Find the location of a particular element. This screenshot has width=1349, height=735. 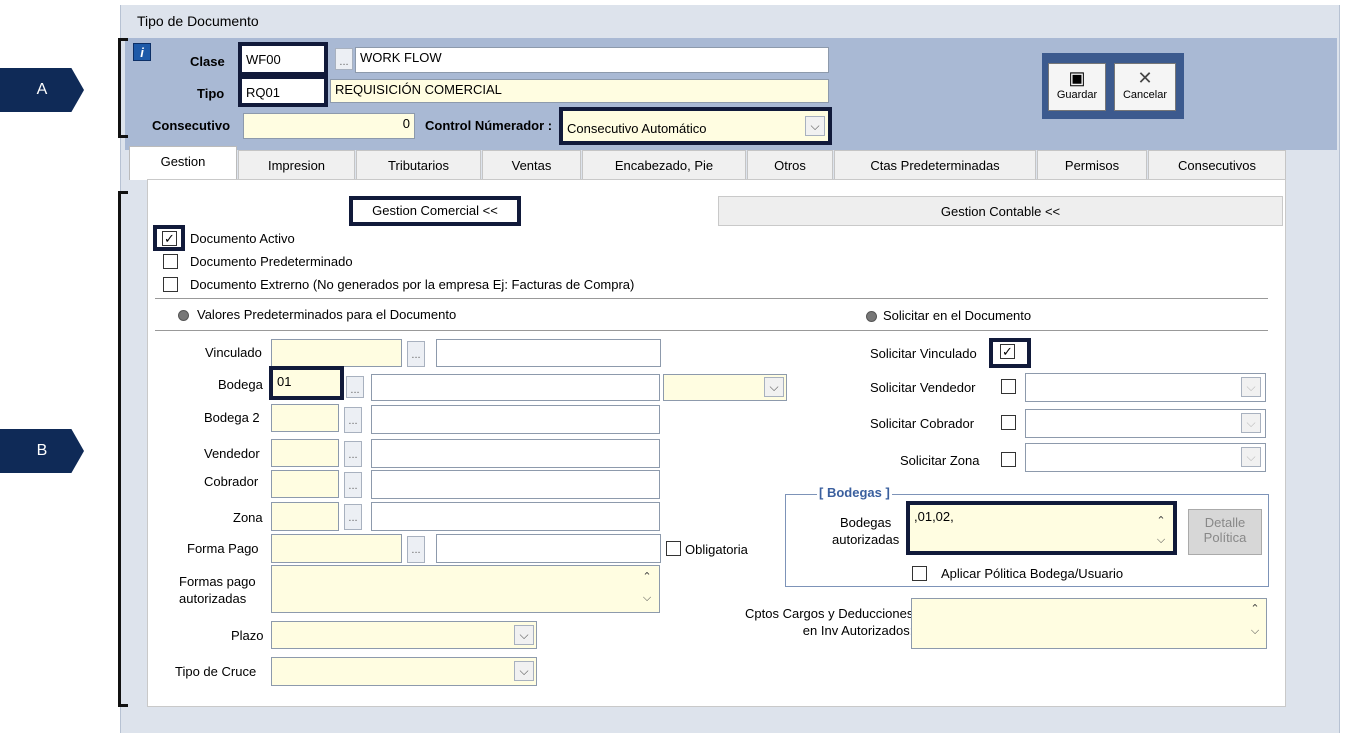

bodega-chevron-down-icon: ⌵ is located at coordinates (774, 387).